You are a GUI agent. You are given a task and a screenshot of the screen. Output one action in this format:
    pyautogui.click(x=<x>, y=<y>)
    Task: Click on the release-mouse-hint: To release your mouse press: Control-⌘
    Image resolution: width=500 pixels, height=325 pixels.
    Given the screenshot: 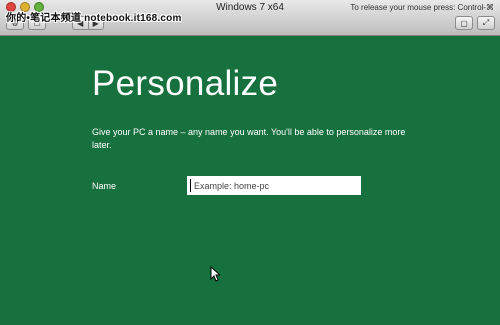 What is the action you would take?
    pyautogui.click(x=422, y=7)
    